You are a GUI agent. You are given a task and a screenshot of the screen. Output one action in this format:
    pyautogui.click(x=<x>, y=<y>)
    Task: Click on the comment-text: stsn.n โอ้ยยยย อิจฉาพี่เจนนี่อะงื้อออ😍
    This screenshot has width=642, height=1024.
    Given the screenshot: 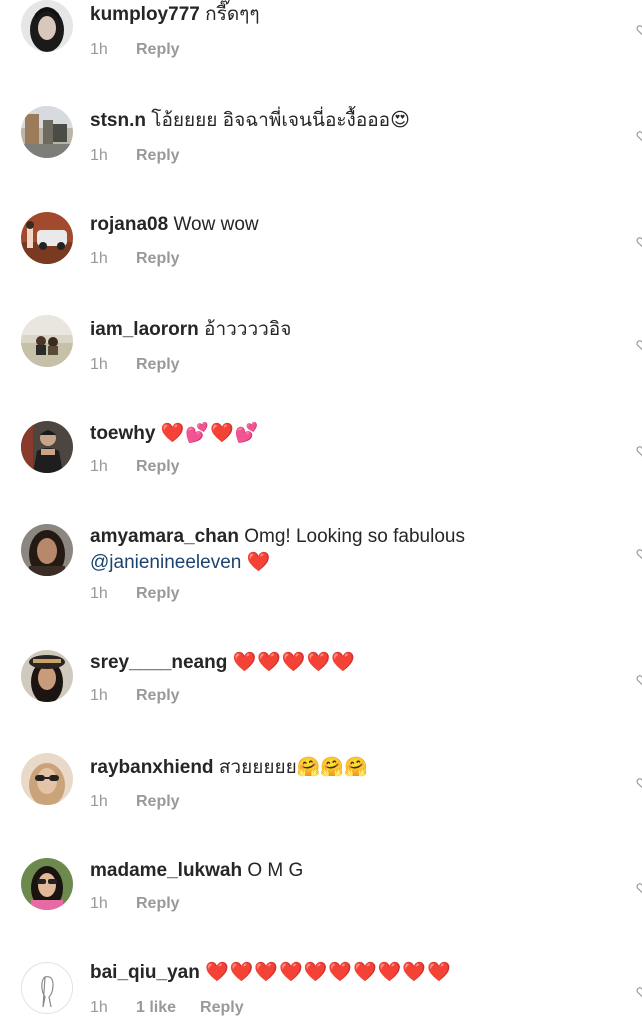 What is the action you would take?
    pyautogui.click(x=340, y=121)
    